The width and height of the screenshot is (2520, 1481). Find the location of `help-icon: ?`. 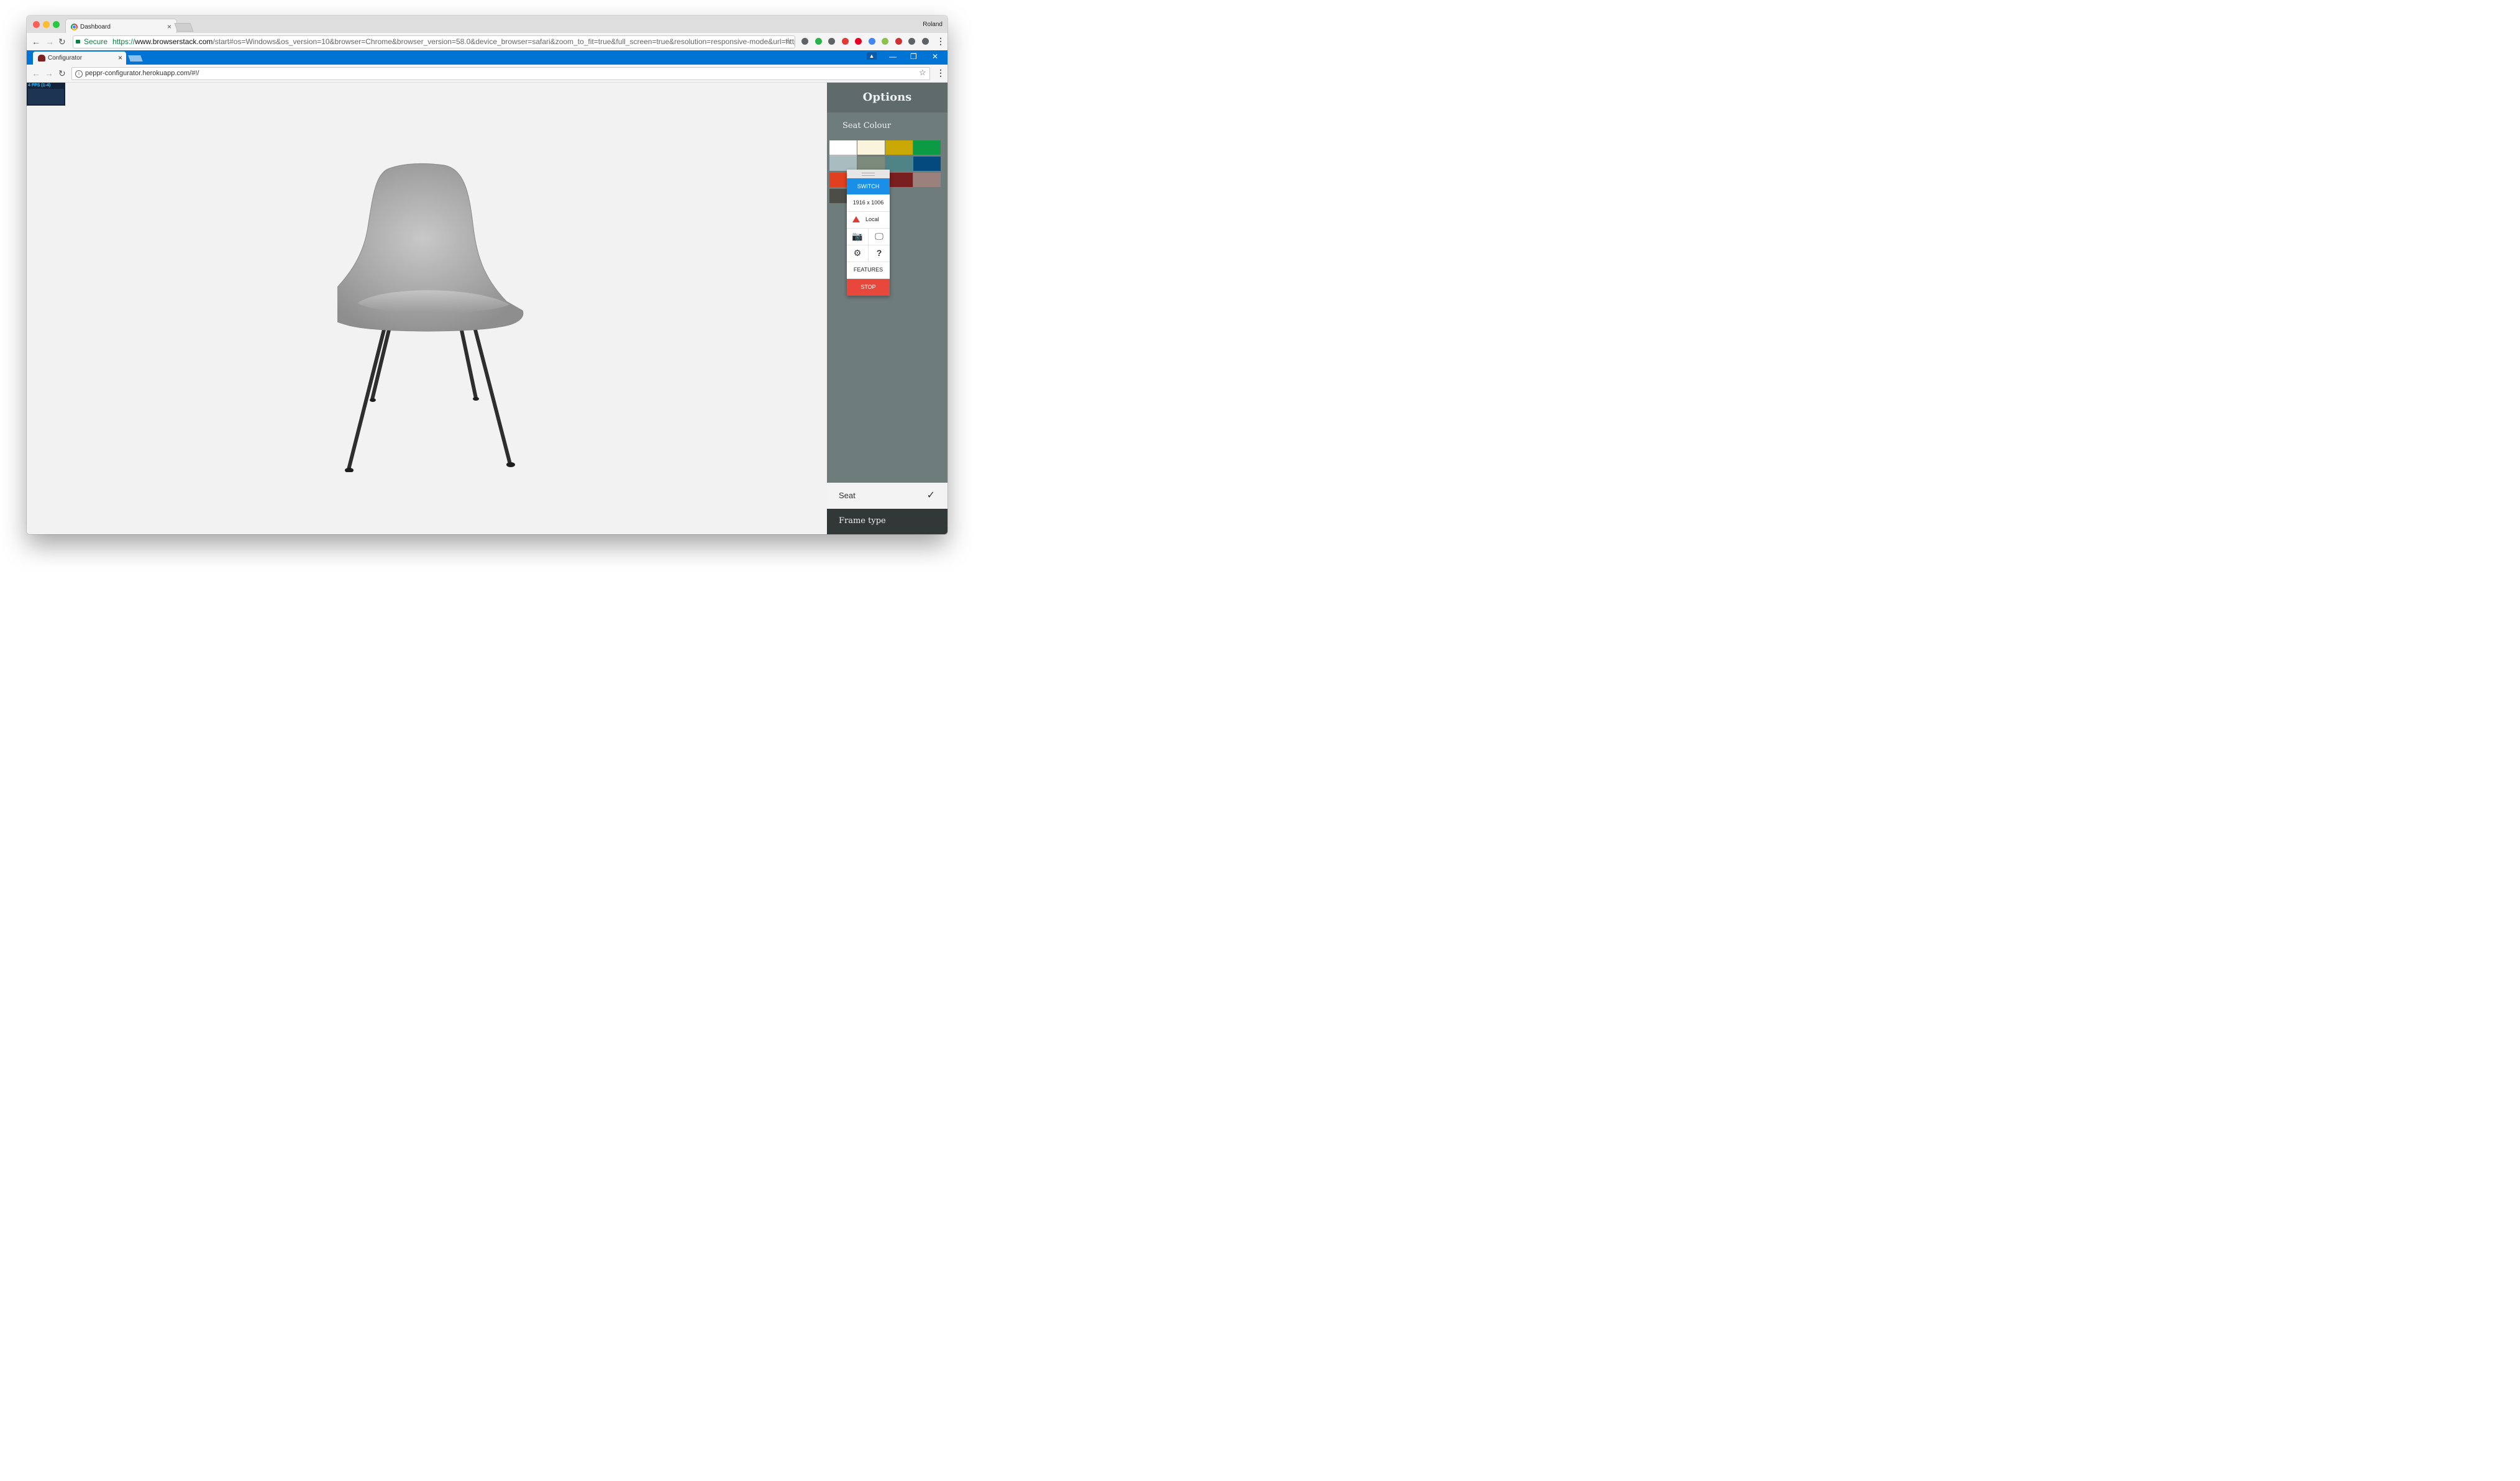

help-icon: ? is located at coordinates (879, 253).